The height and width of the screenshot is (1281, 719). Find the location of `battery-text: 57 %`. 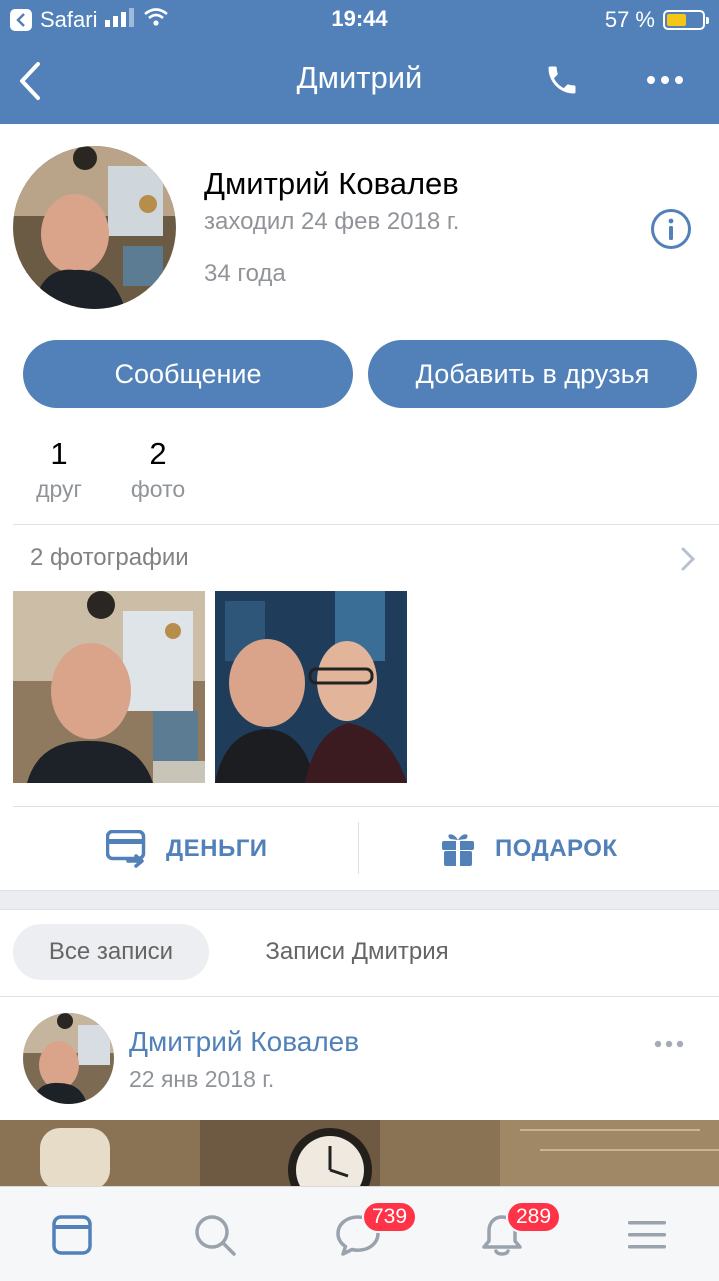

battery-text: 57 % is located at coordinates (629, 19).